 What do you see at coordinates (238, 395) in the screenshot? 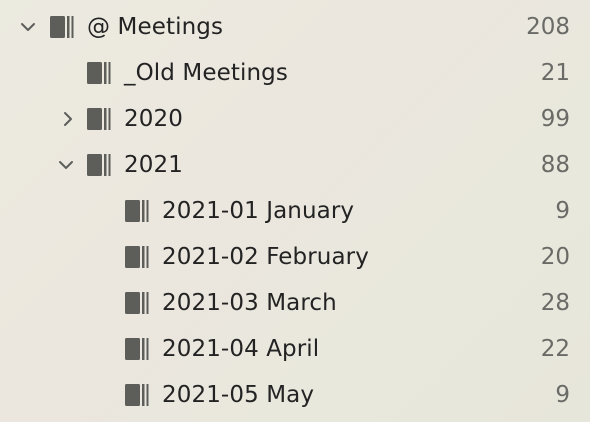
I see `tree-item-label: 2021-05 May` at bounding box center [238, 395].